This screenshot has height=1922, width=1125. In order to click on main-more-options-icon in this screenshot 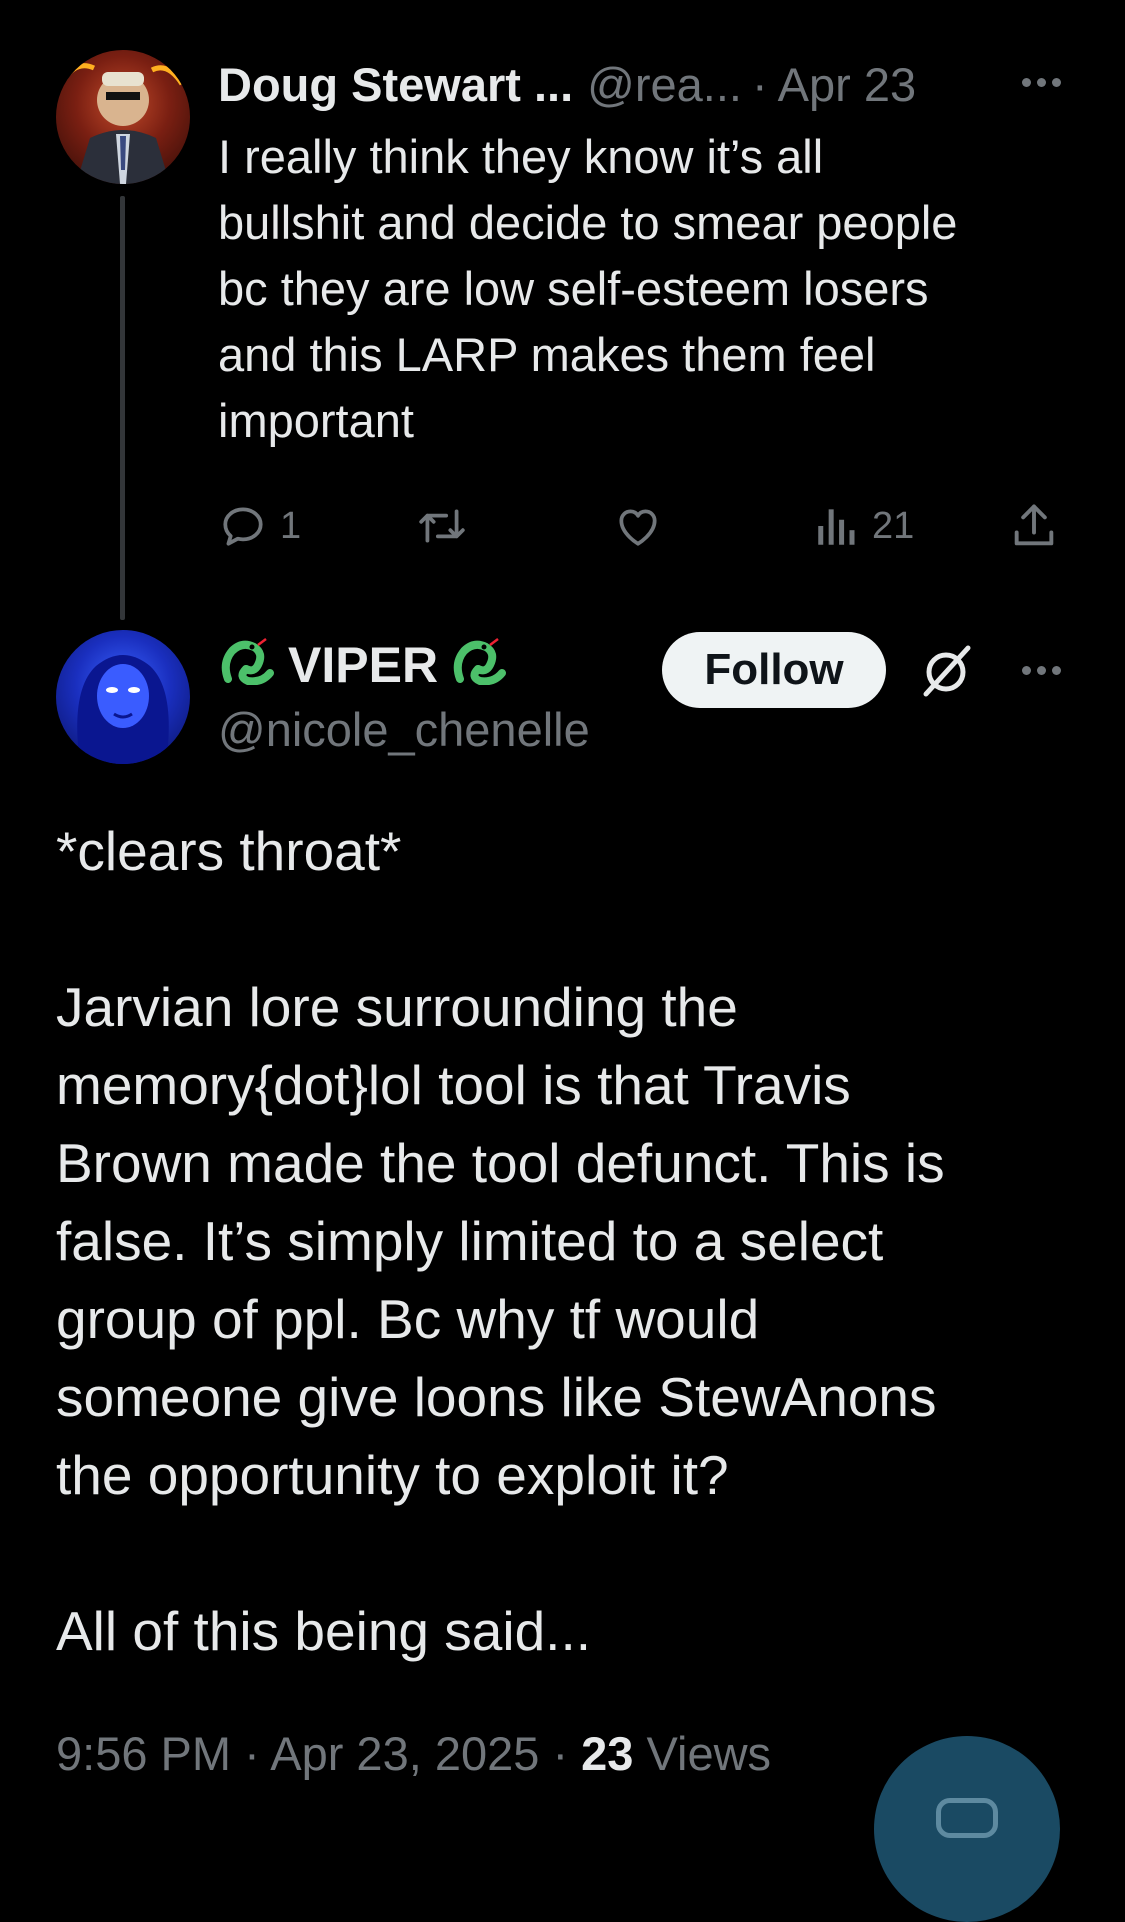, I will do `click(1041, 670)`.